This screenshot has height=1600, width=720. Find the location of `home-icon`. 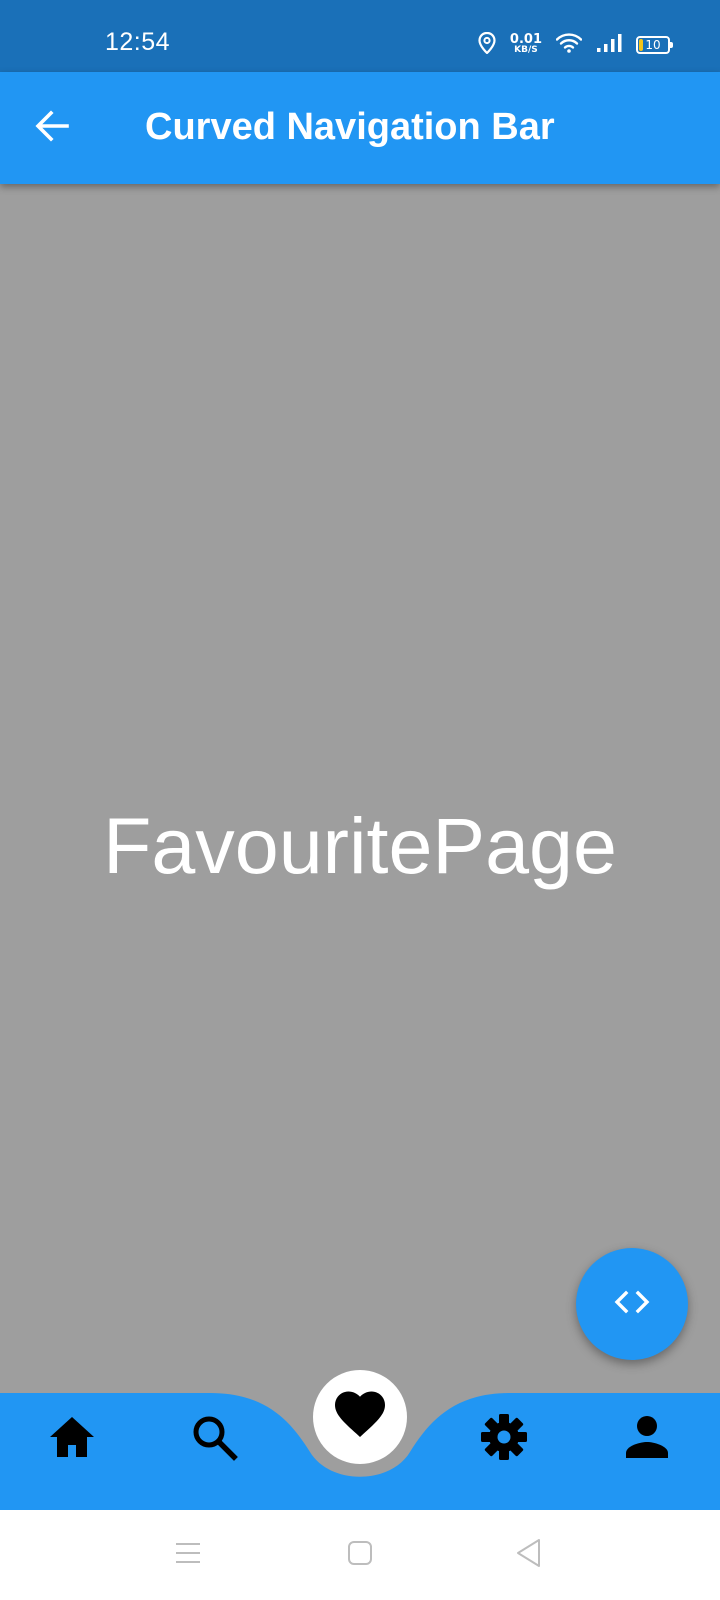

home-icon is located at coordinates (72, 1439).